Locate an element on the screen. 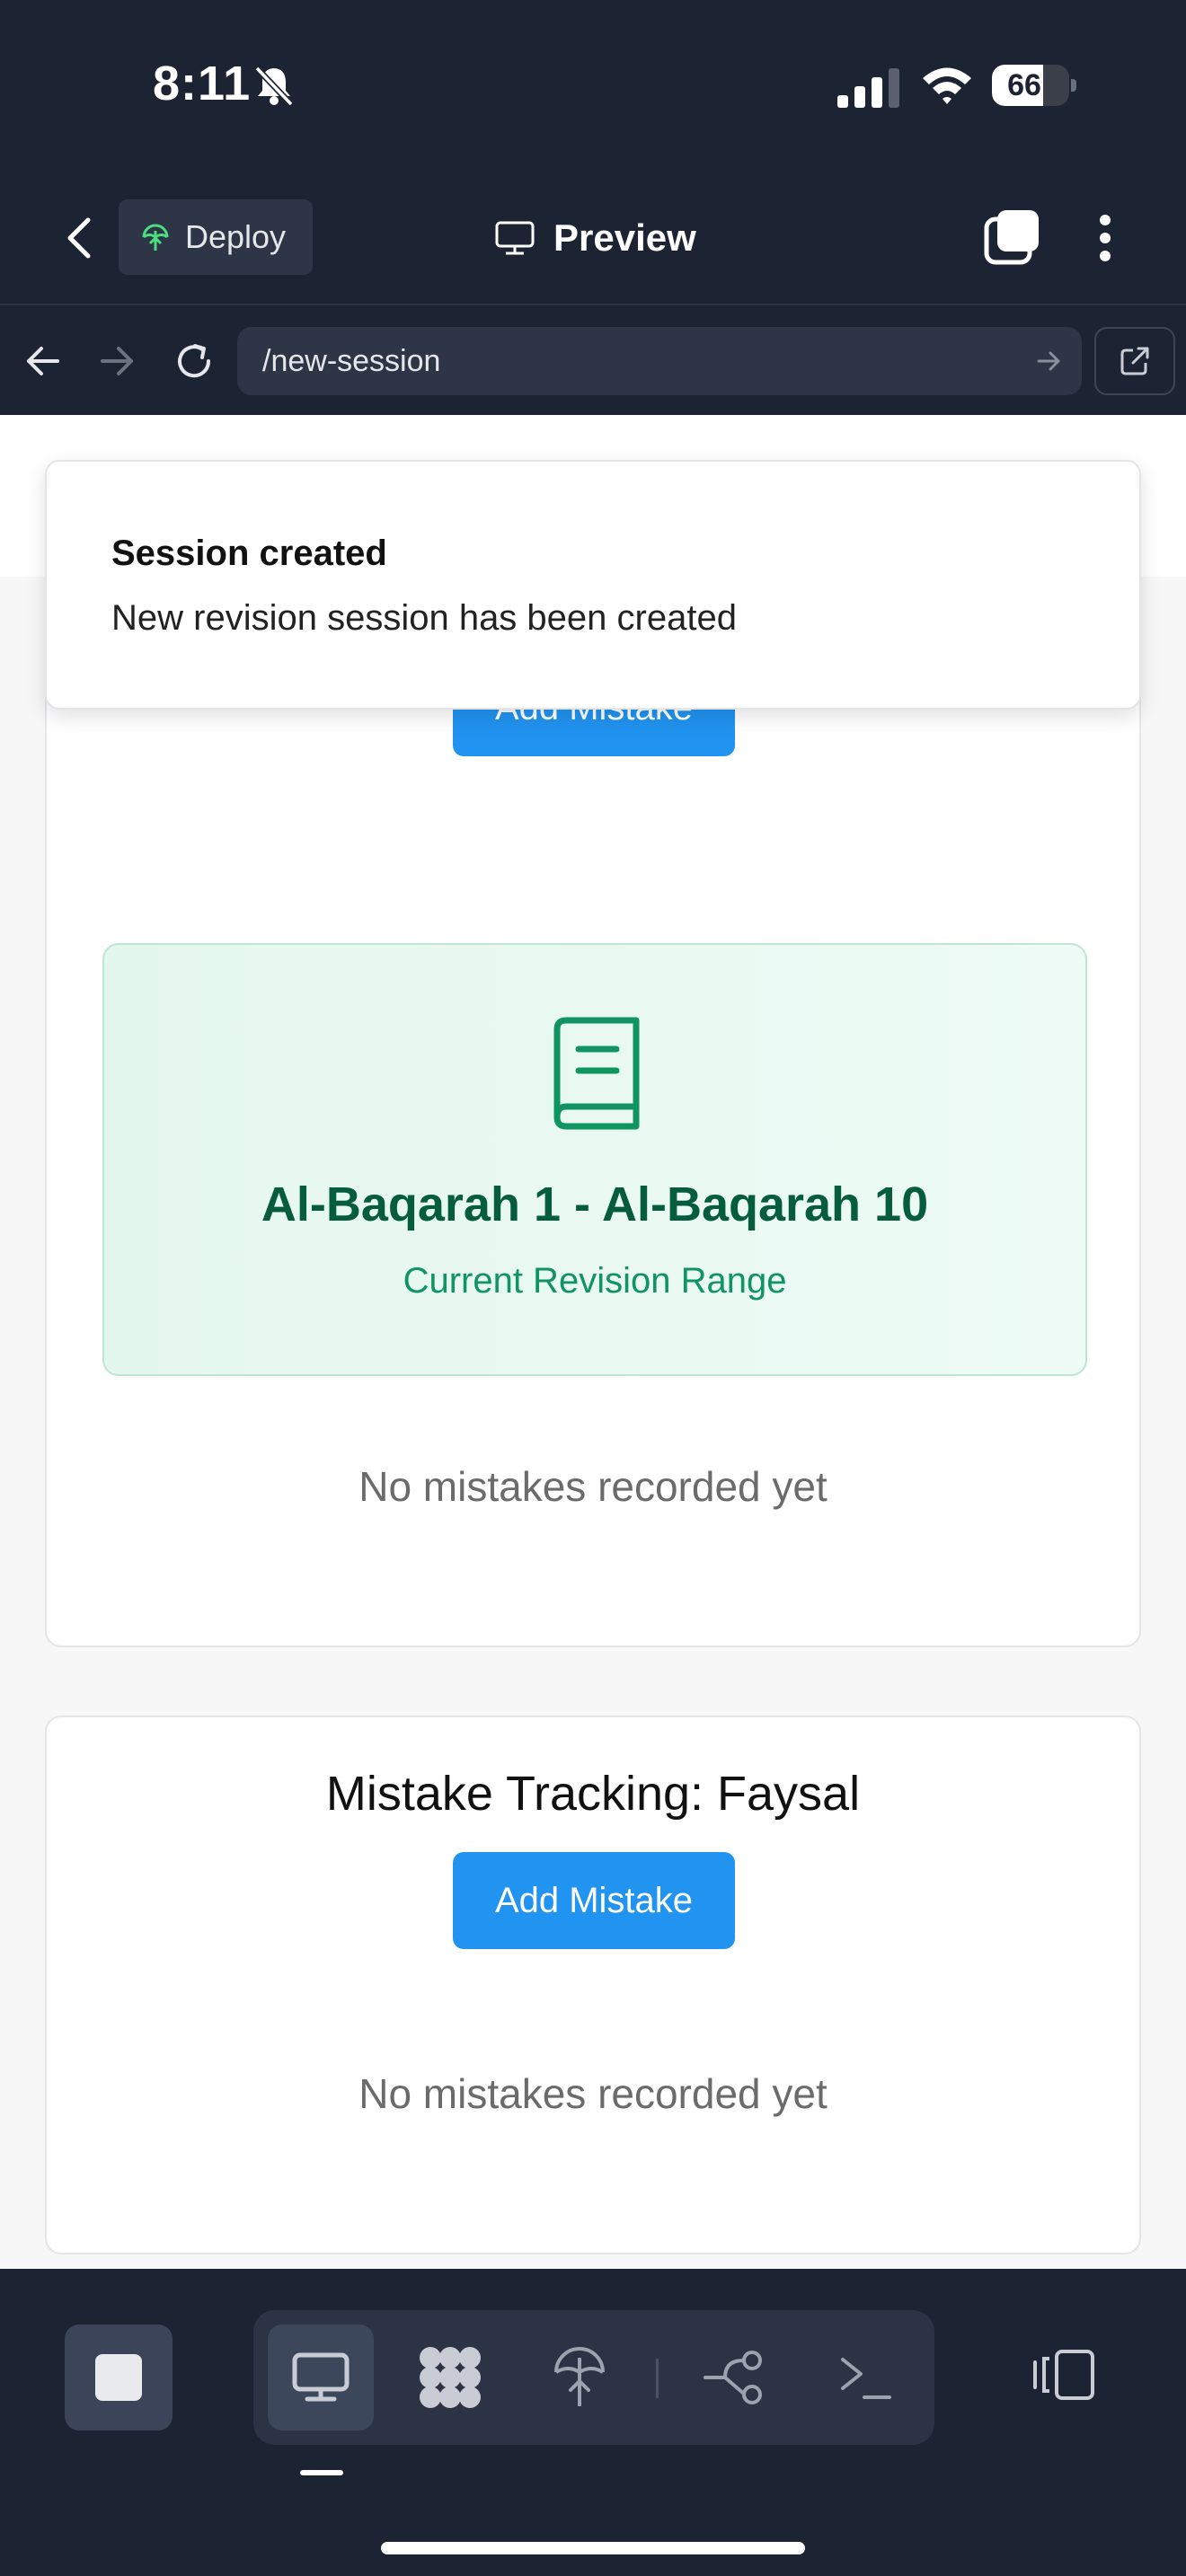 This screenshot has height=2576, width=1186. stop-icon is located at coordinates (118, 2377).